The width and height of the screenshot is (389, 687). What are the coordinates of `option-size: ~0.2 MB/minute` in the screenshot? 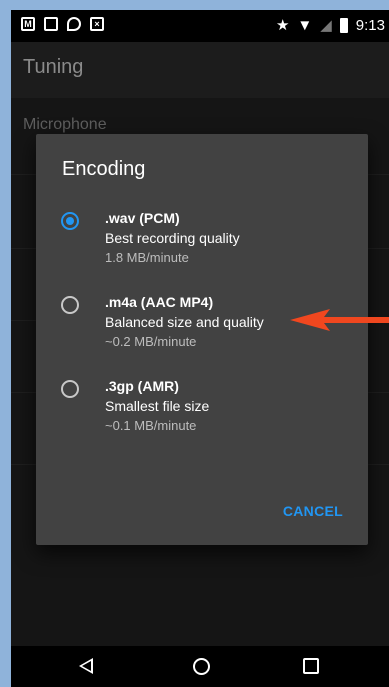 It's located at (151, 341).